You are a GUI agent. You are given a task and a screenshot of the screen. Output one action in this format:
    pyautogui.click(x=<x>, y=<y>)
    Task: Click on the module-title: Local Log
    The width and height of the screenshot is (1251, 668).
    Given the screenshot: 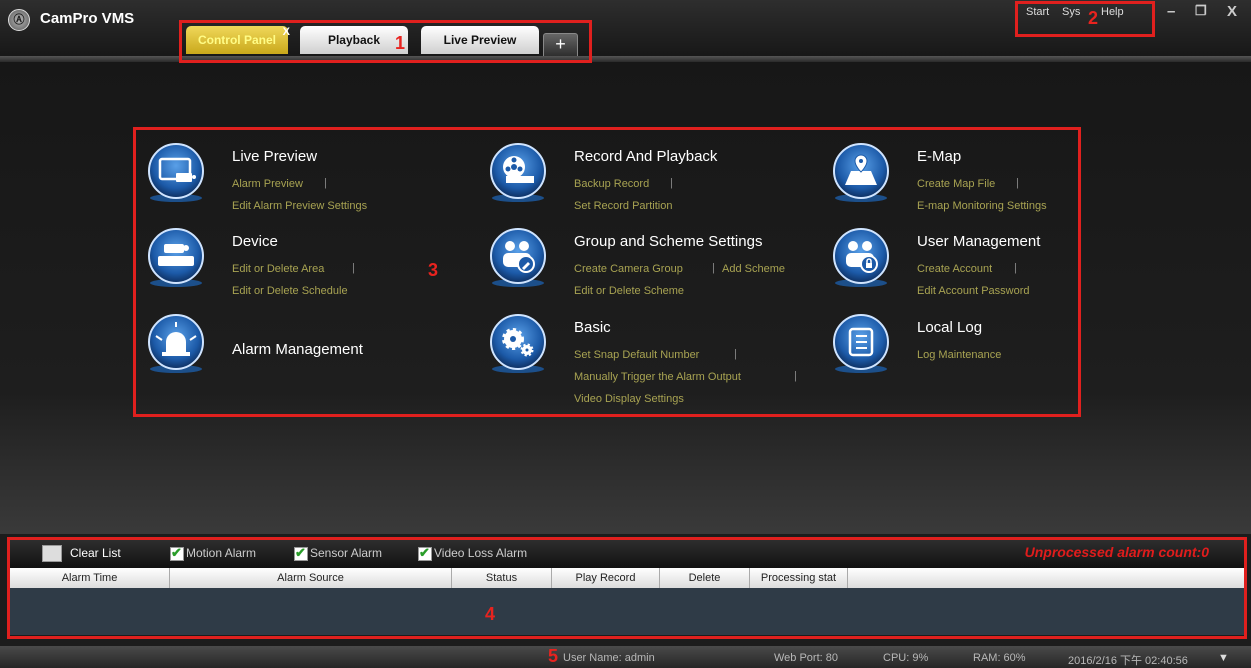 What is the action you would take?
    pyautogui.click(x=949, y=327)
    